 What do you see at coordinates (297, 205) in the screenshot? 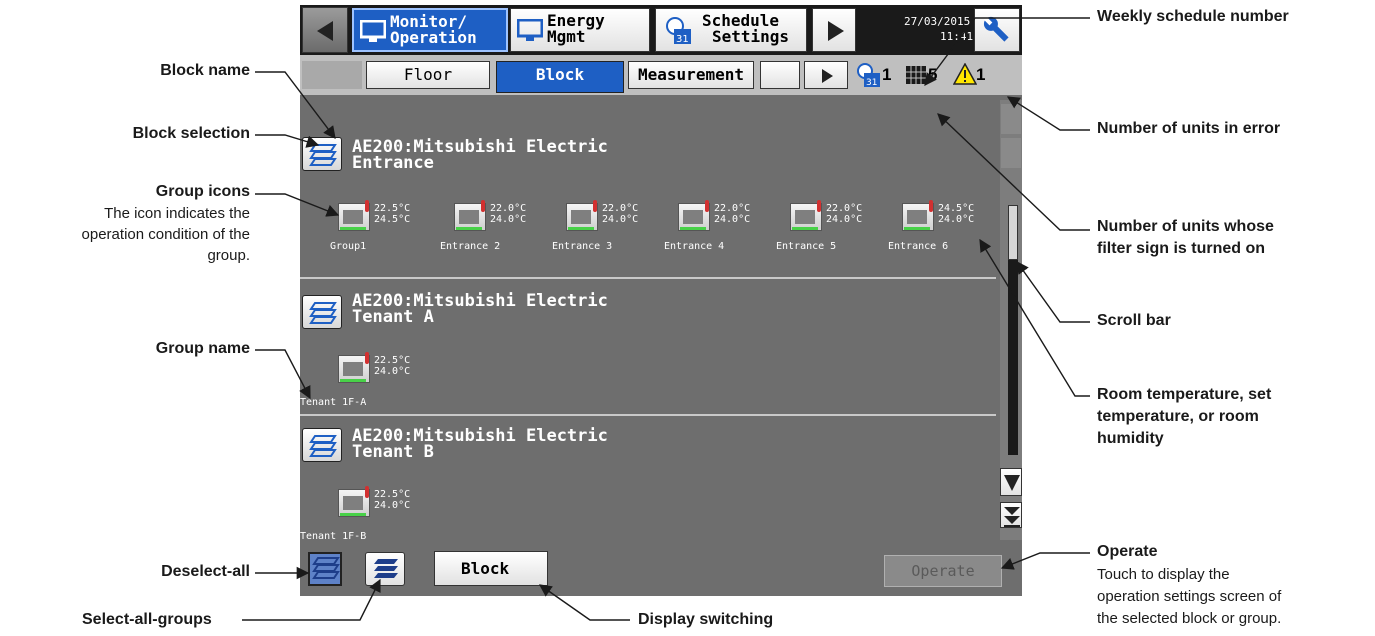
I see `leader-group-icons` at bounding box center [297, 205].